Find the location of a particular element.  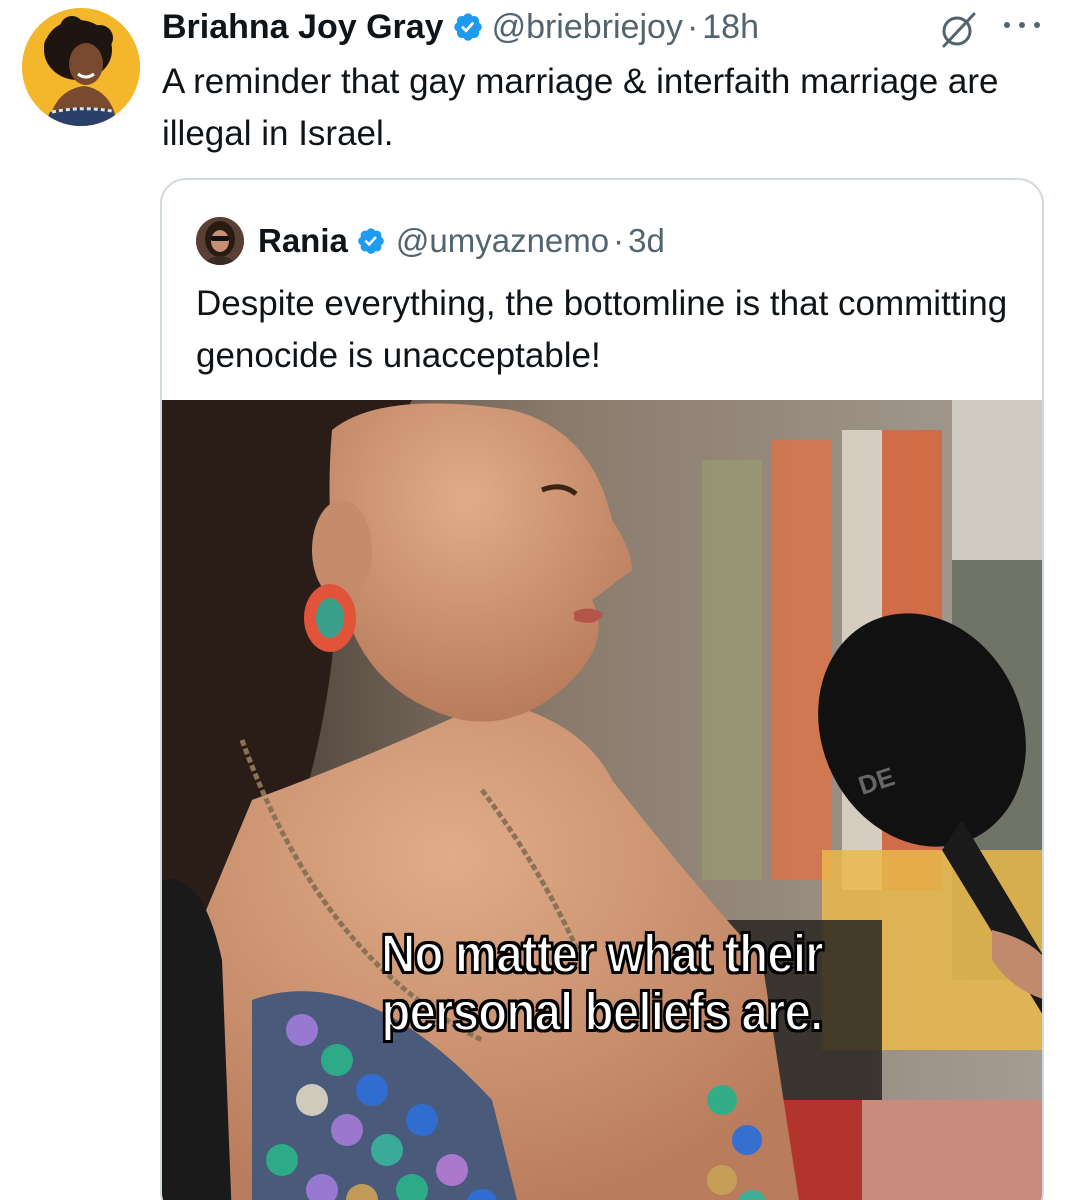

avatar-photo is located at coordinates (81, 67).